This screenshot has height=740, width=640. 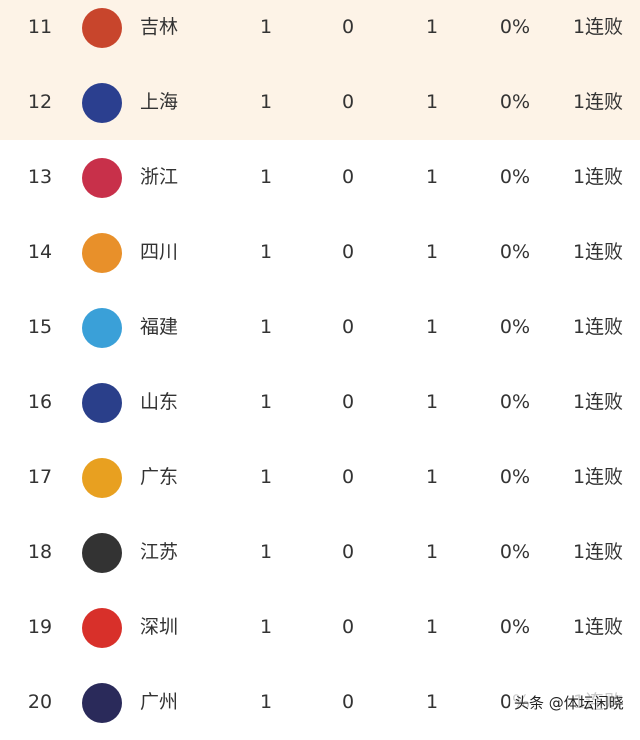 What do you see at coordinates (40, 702) in the screenshot?
I see `rank-cell: 20` at bounding box center [40, 702].